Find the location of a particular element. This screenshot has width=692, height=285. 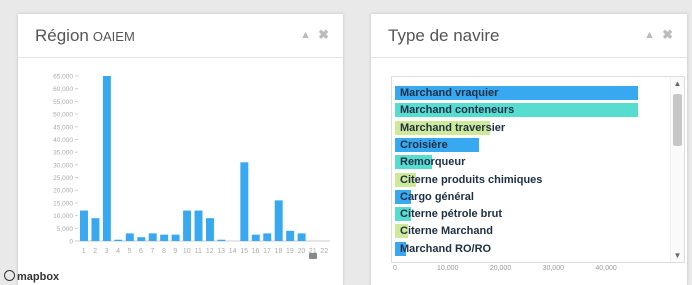

y-tick-label: 5,000 is located at coordinates (65, 229).